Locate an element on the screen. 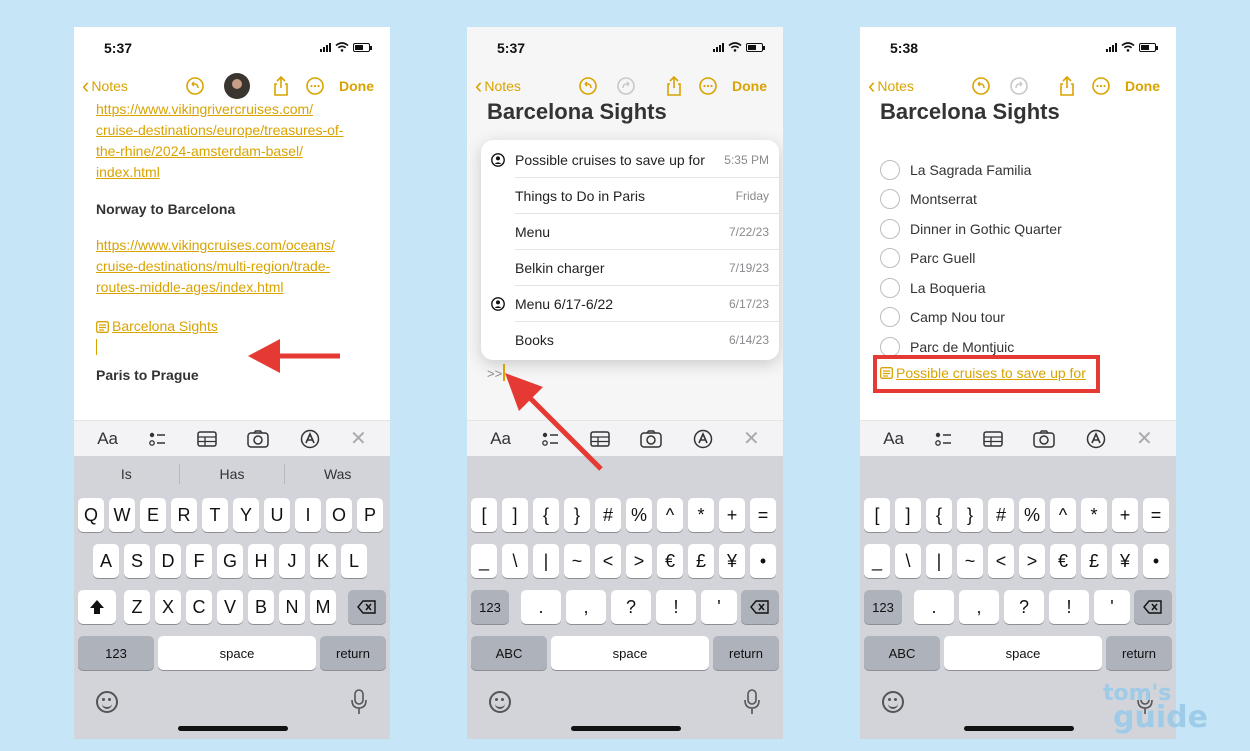 The height and width of the screenshot is (751, 1250). checklist-item: La Sagrada Familia is located at coordinates (971, 170).